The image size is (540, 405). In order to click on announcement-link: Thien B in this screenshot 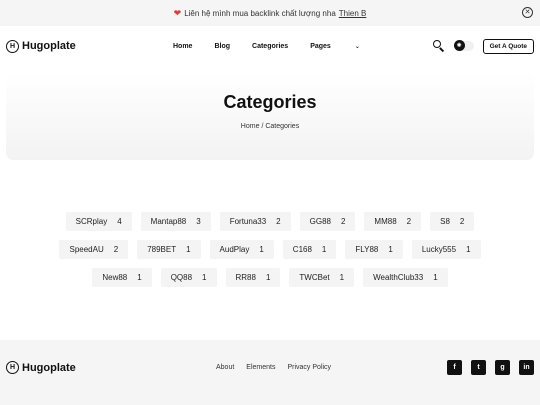, I will do `click(353, 13)`.